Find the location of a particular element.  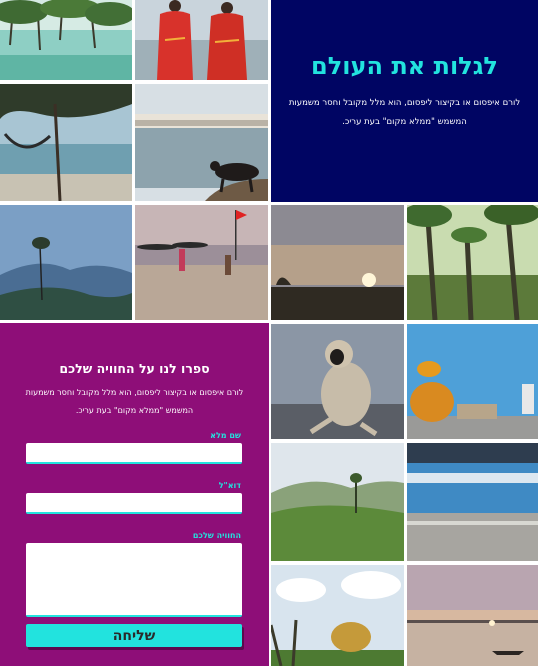

photo-sadhu-blue-wall is located at coordinates (472, 381).